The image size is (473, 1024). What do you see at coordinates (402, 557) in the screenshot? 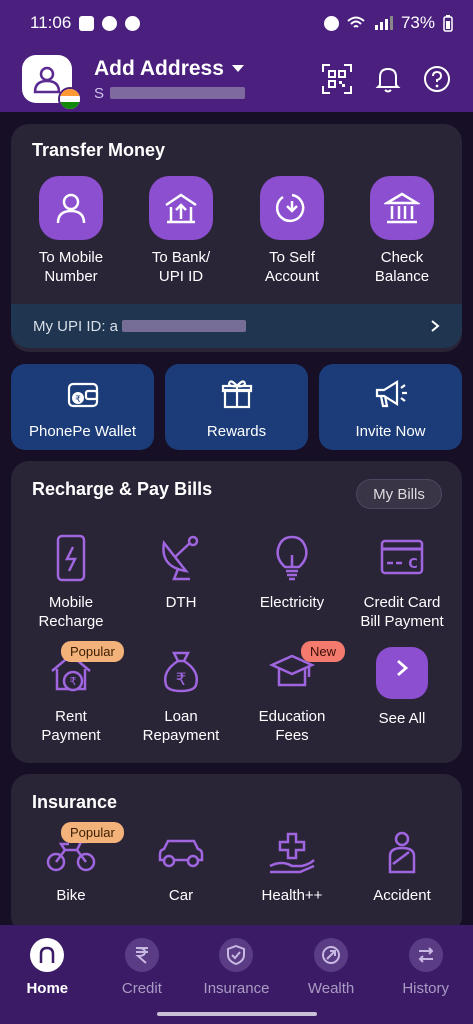
I see `credit-card-icon: C` at bounding box center [402, 557].